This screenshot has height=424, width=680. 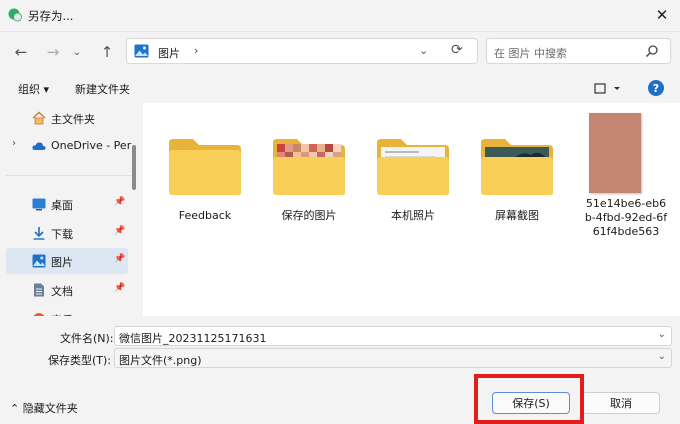 I want to click on sidebar-item-home: 主文件夹, so click(x=67, y=118).